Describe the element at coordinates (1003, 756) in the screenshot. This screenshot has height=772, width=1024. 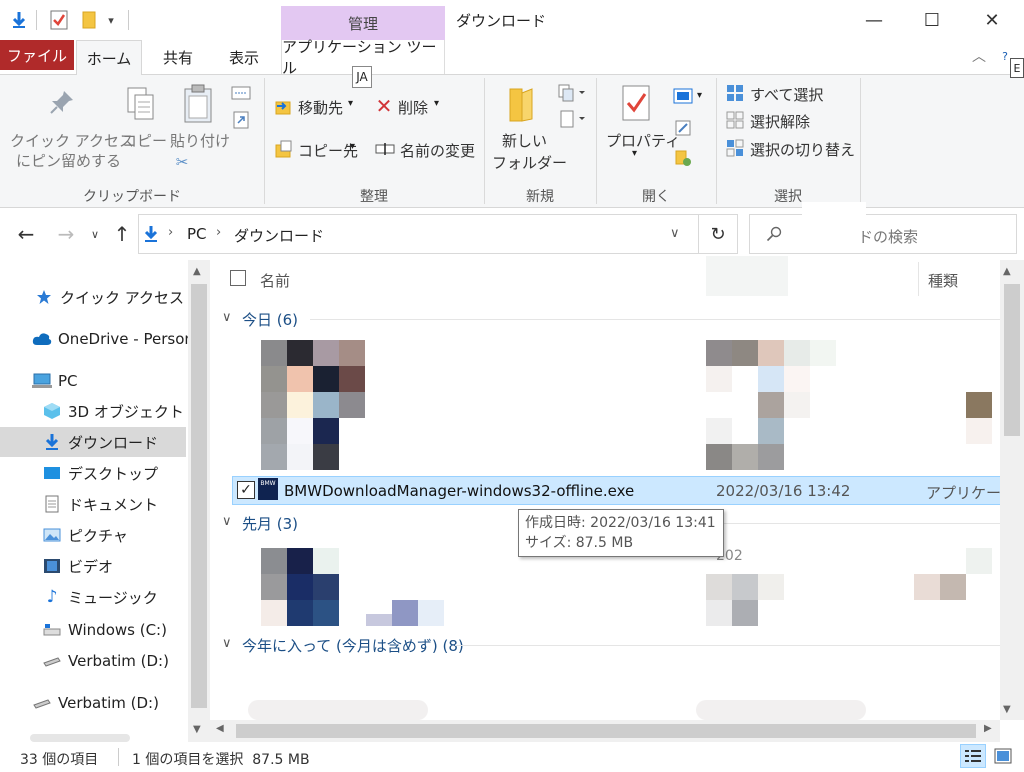
I see `large-icons-view-icon` at that location.